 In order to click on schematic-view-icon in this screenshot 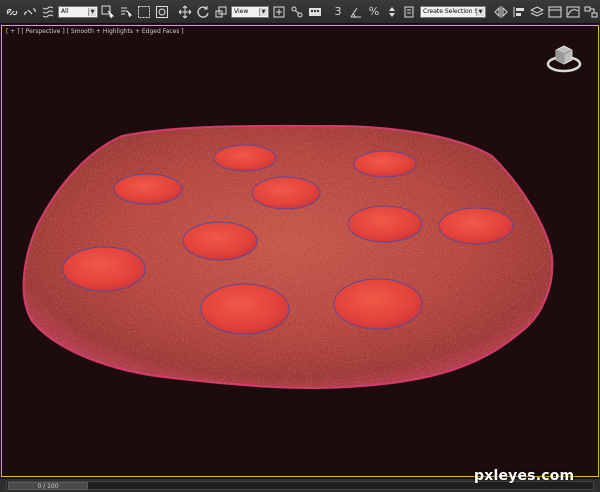, I will do `click(591, 12)`.